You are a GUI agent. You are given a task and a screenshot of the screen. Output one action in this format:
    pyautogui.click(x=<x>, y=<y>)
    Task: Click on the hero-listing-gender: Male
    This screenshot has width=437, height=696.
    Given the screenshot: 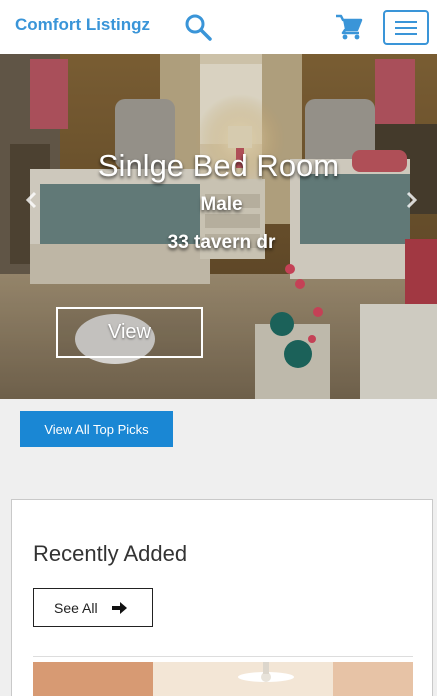 What is the action you would take?
    pyautogui.click(x=221, y=204)
    